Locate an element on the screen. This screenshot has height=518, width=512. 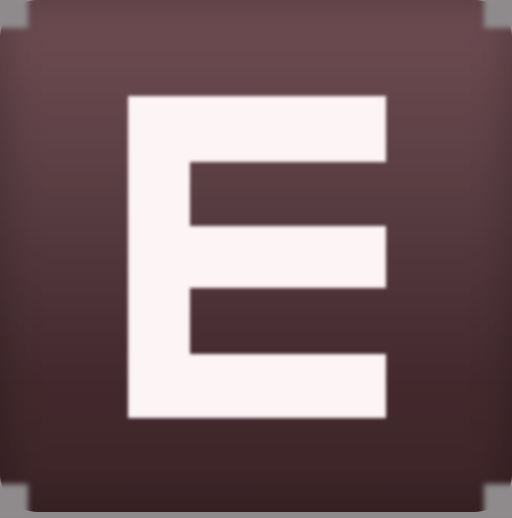
corner-mark-bottom-right is located at coordinates (498, 501).